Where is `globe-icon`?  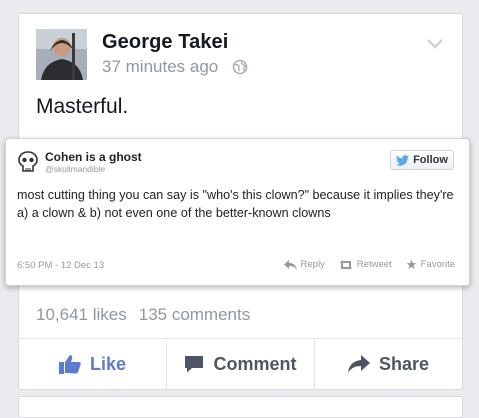 globe-icon is located at coordinates (240, 67).